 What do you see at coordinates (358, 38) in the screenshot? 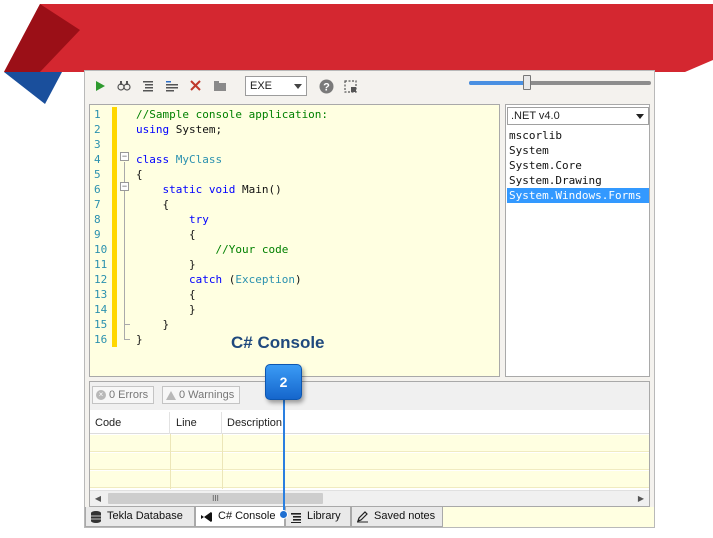
I see `banner-red-shape` at bounding box center [358, 38].